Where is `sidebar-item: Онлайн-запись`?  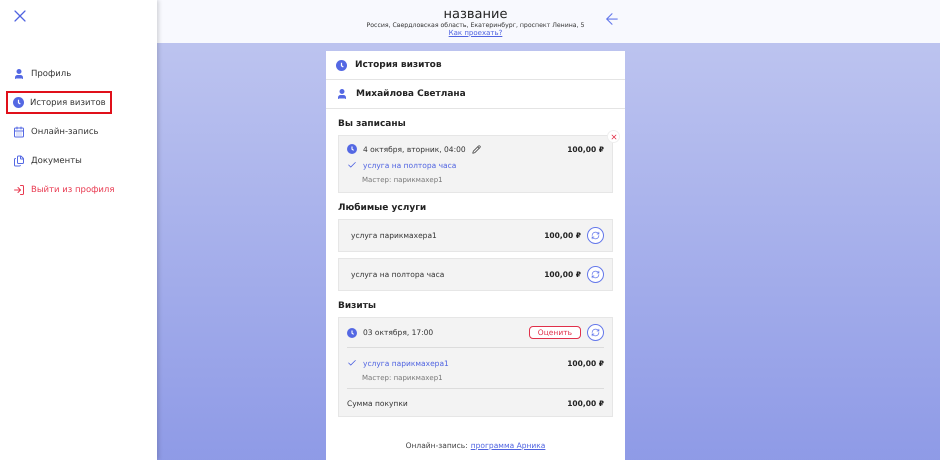
sidebar-item: Онлайн-запись is located at coordinates (55, 131).